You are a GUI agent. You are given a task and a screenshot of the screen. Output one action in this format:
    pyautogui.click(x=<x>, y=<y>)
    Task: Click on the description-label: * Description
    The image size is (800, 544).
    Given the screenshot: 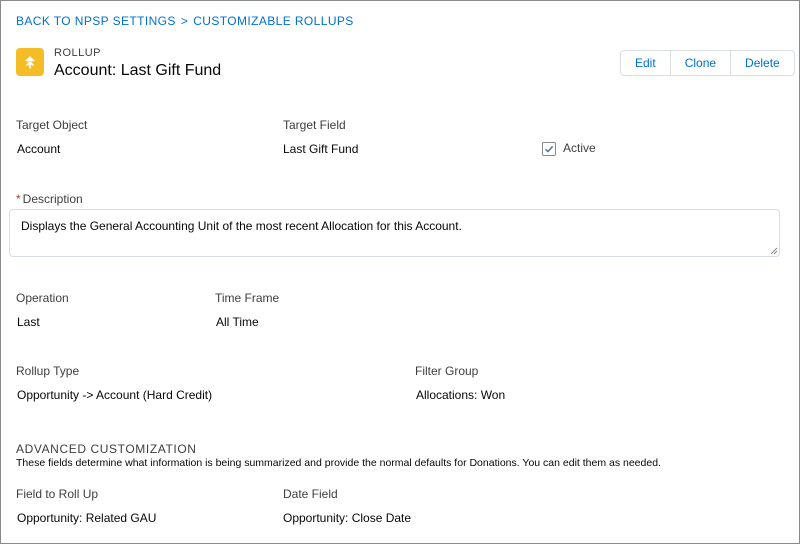 What is the action you would take?
    pyautogui.click(x=49, y=199)
    